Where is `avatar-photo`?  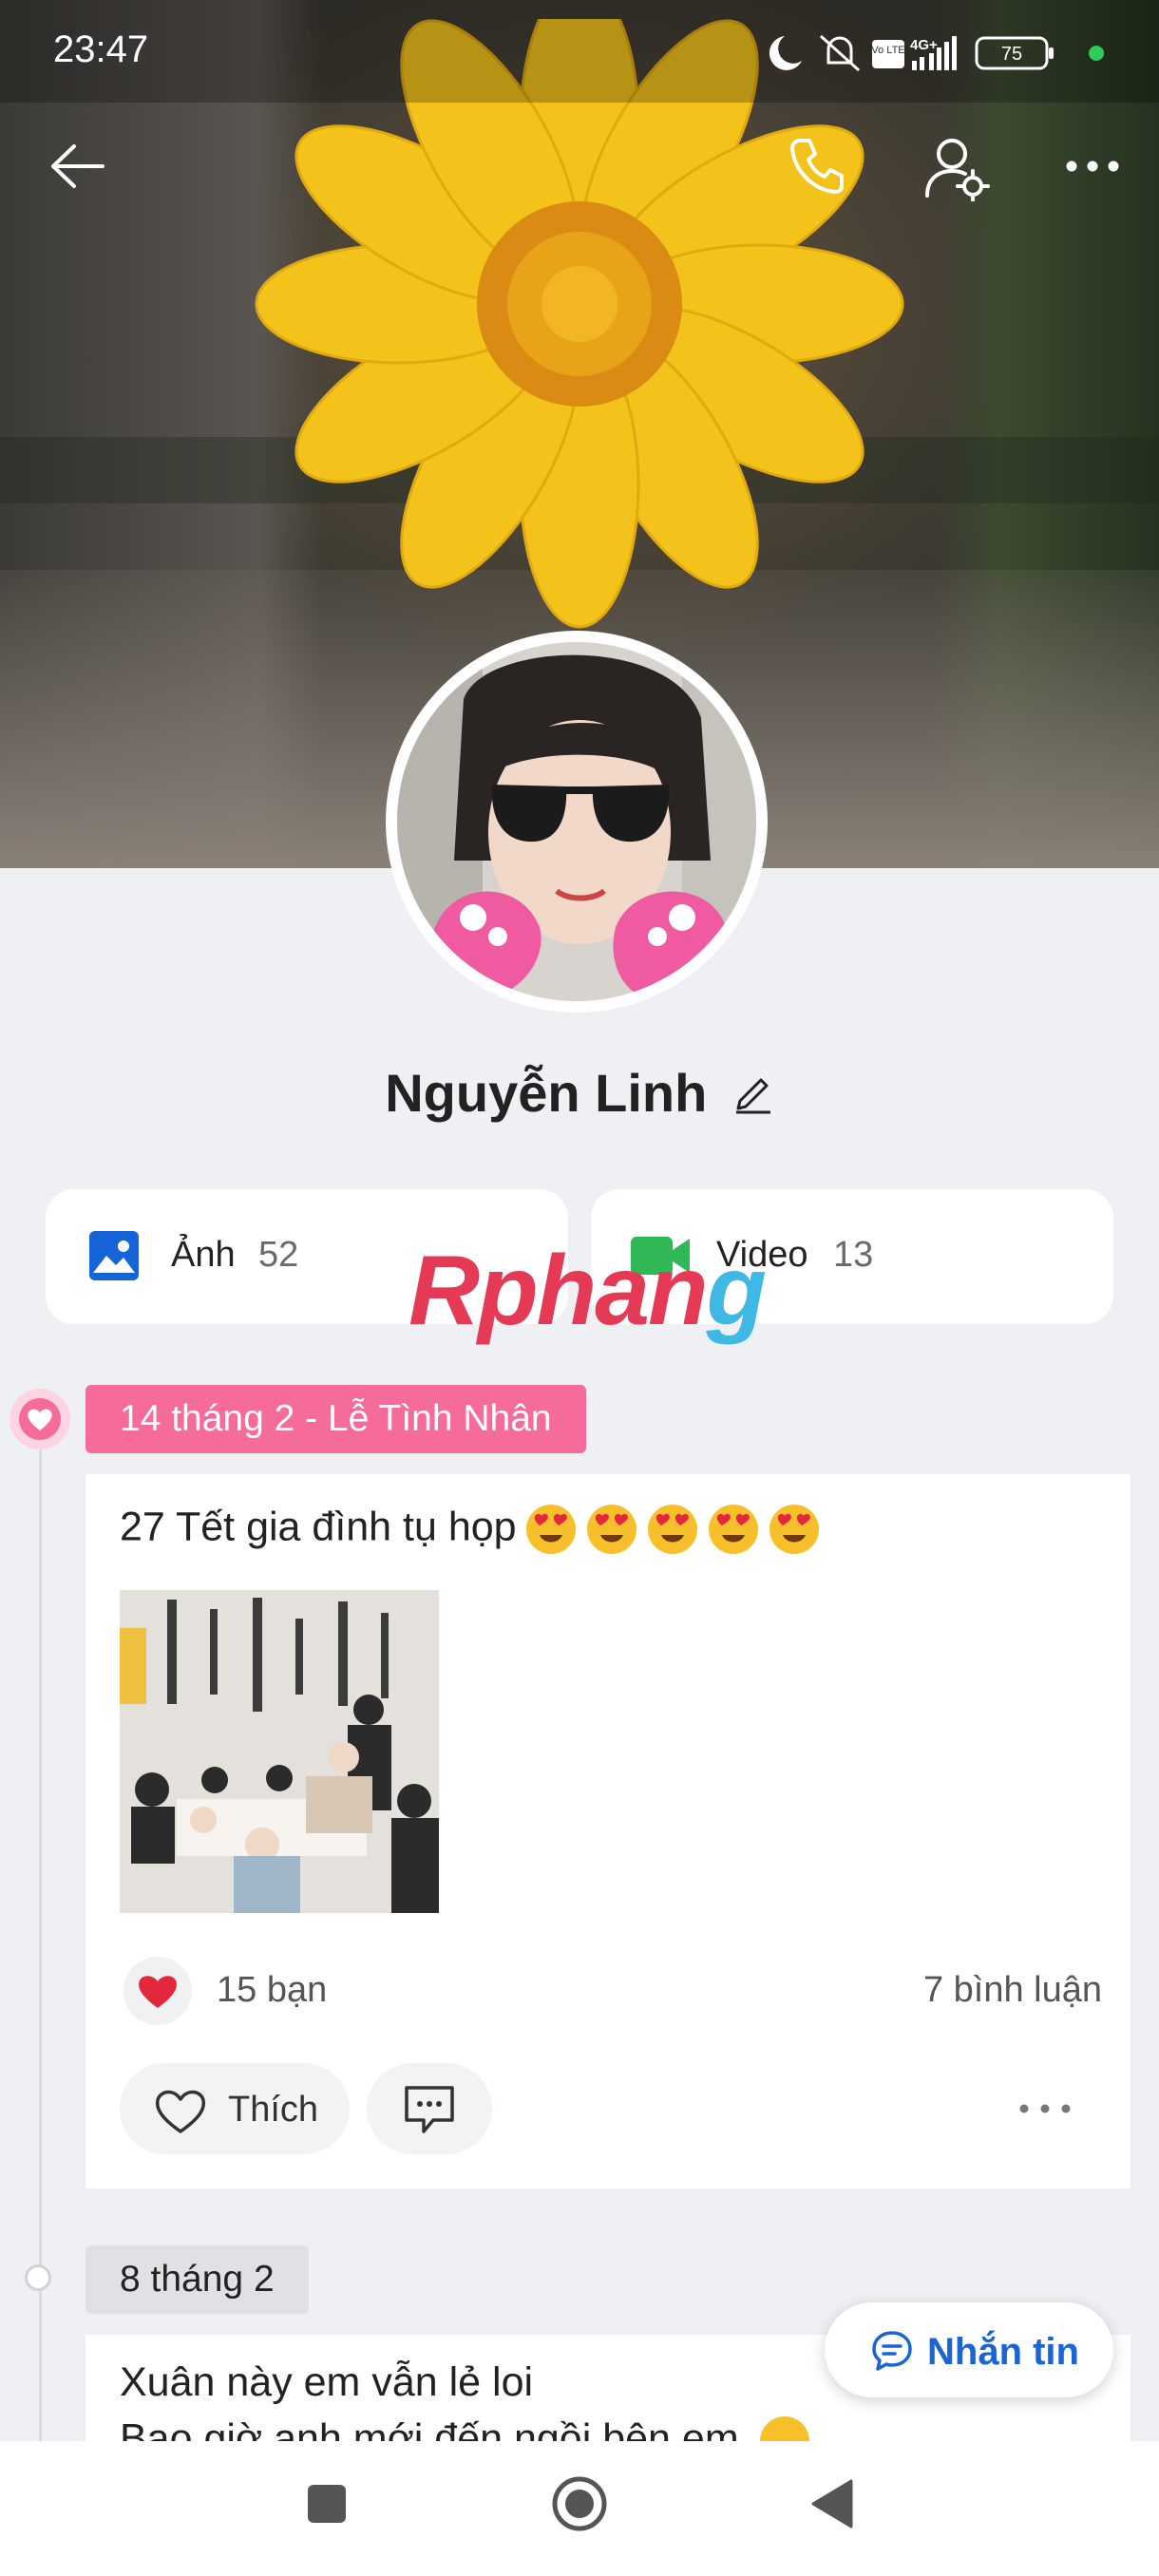 avatar-photo is located at coordinates (576, 821).